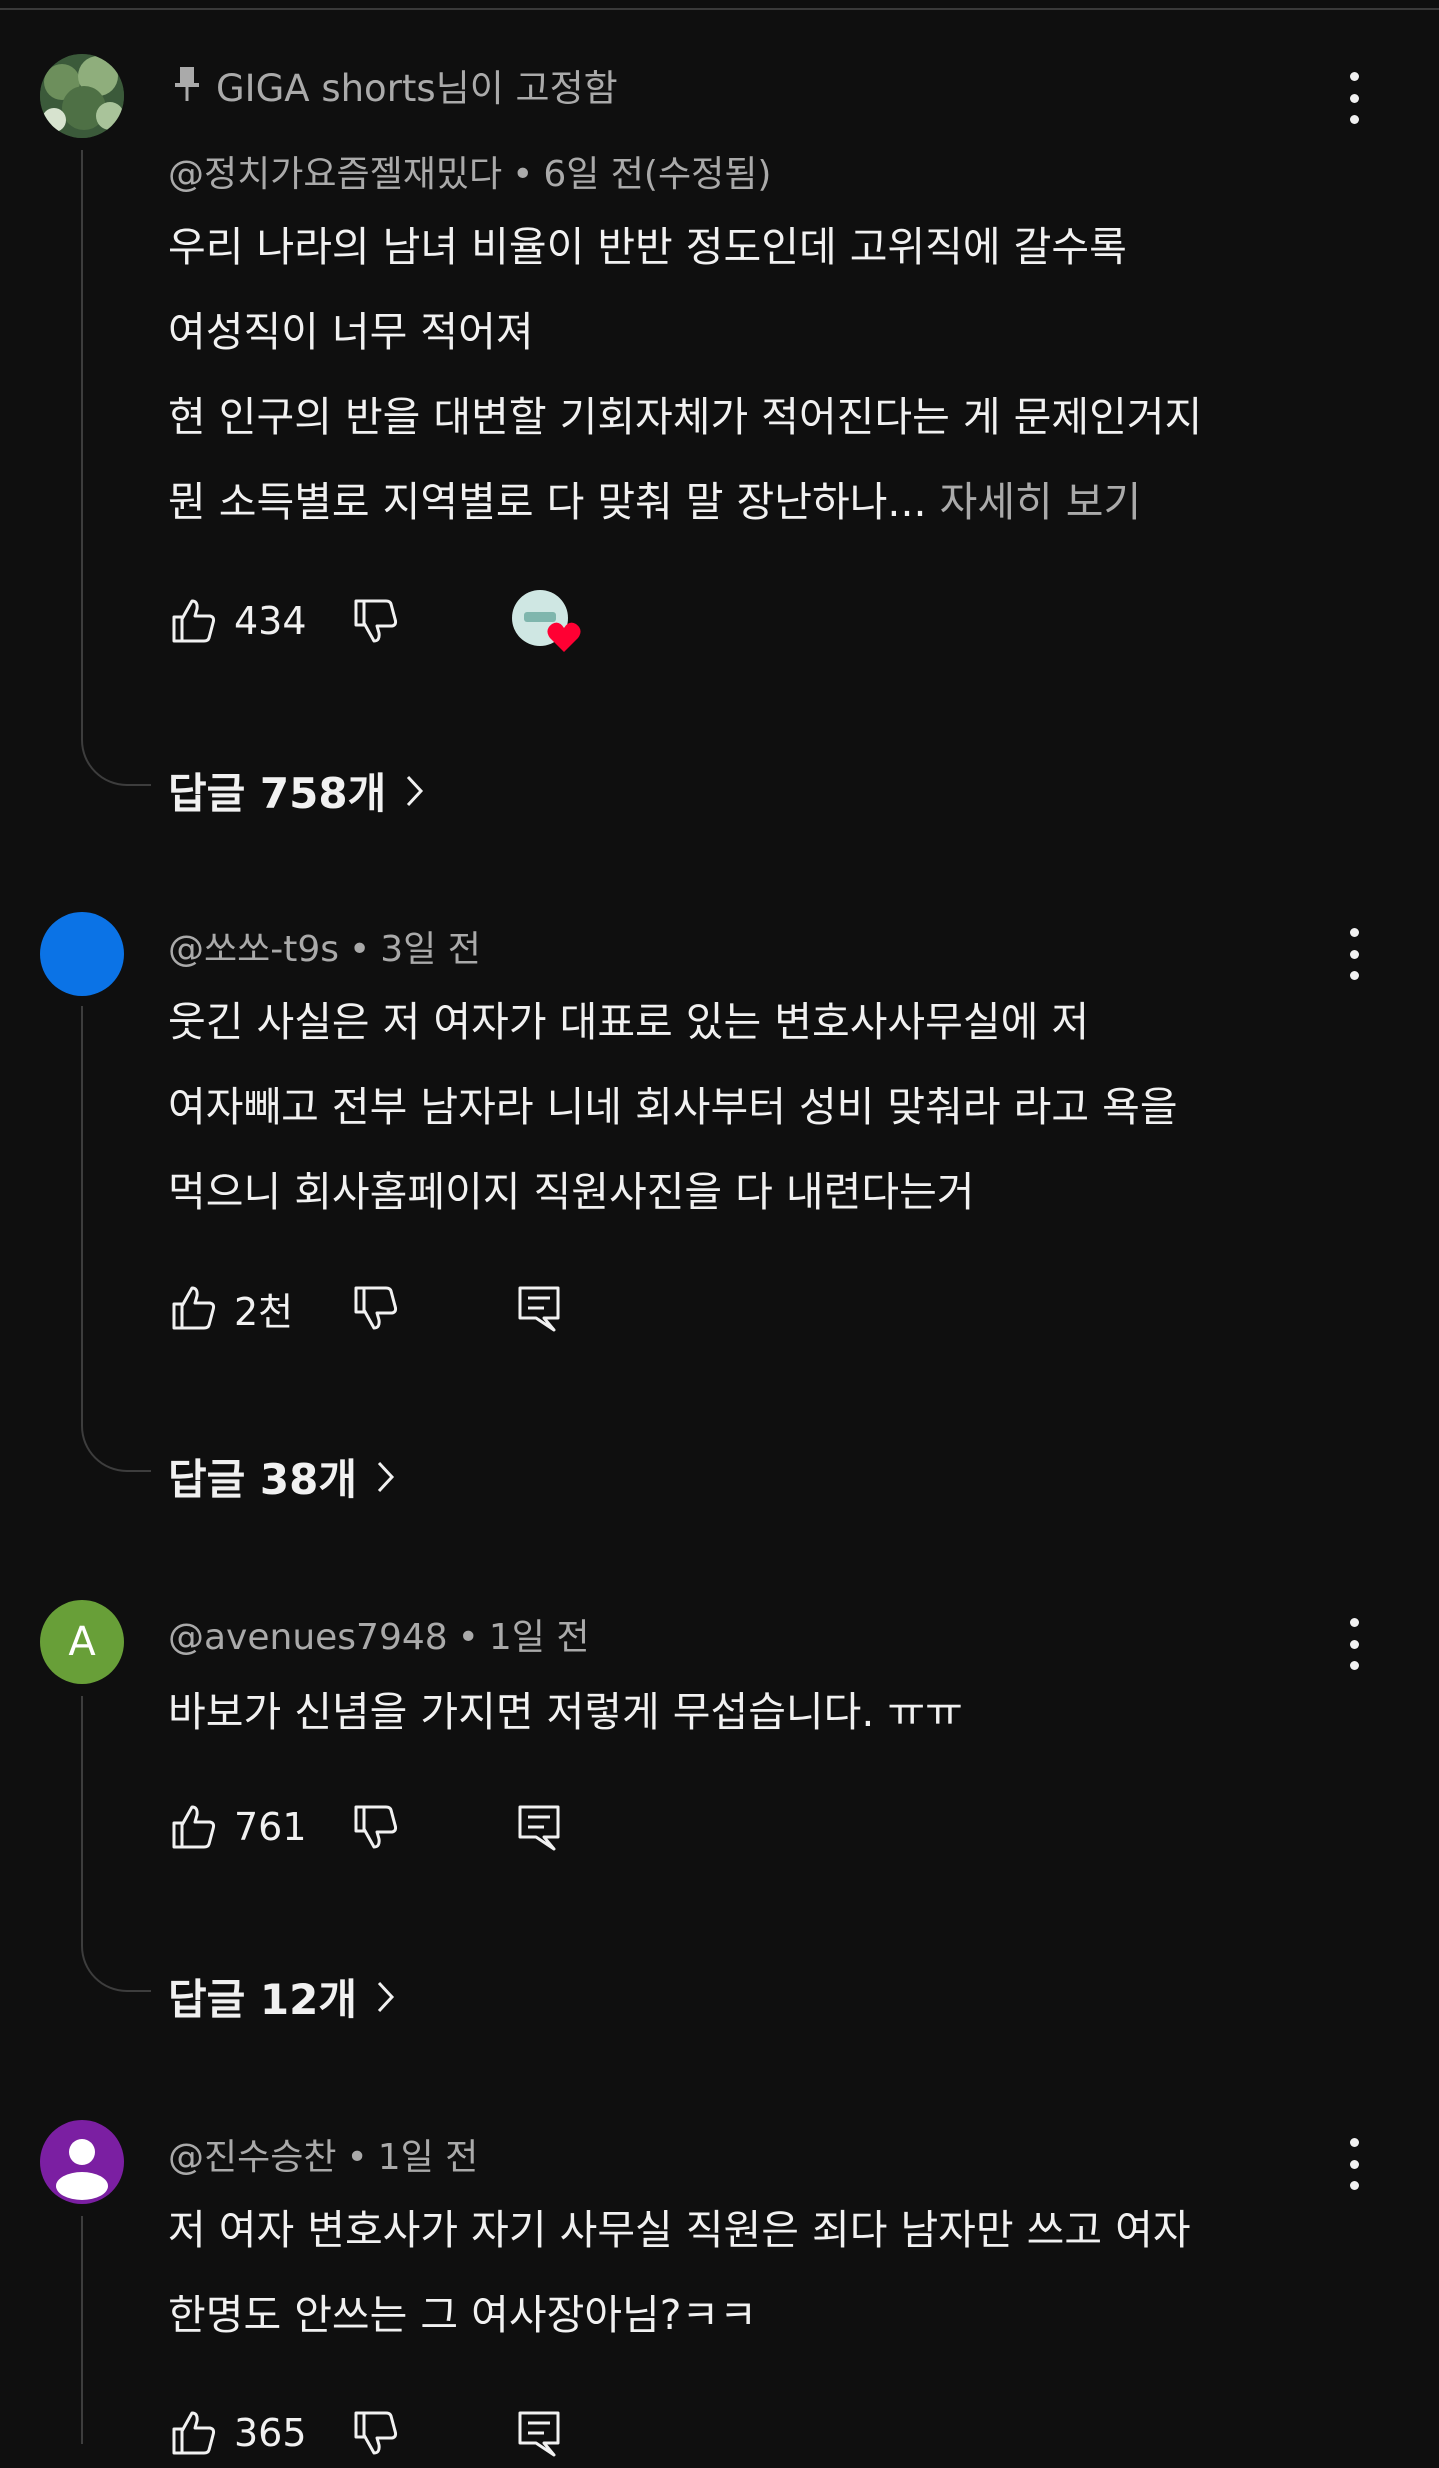 The height and width of the screenshot is (2468, 1439). What do you see at coordinates (187, 84) in the screenshot?
I see `pin-icon` at bounding box center [187, 84].